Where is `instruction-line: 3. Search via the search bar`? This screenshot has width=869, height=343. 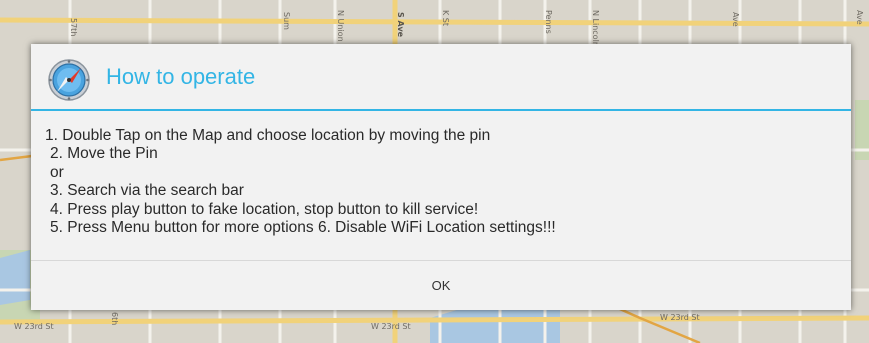
instruction-line: 3. Search via the search bar is located at coordinates (147, 191).